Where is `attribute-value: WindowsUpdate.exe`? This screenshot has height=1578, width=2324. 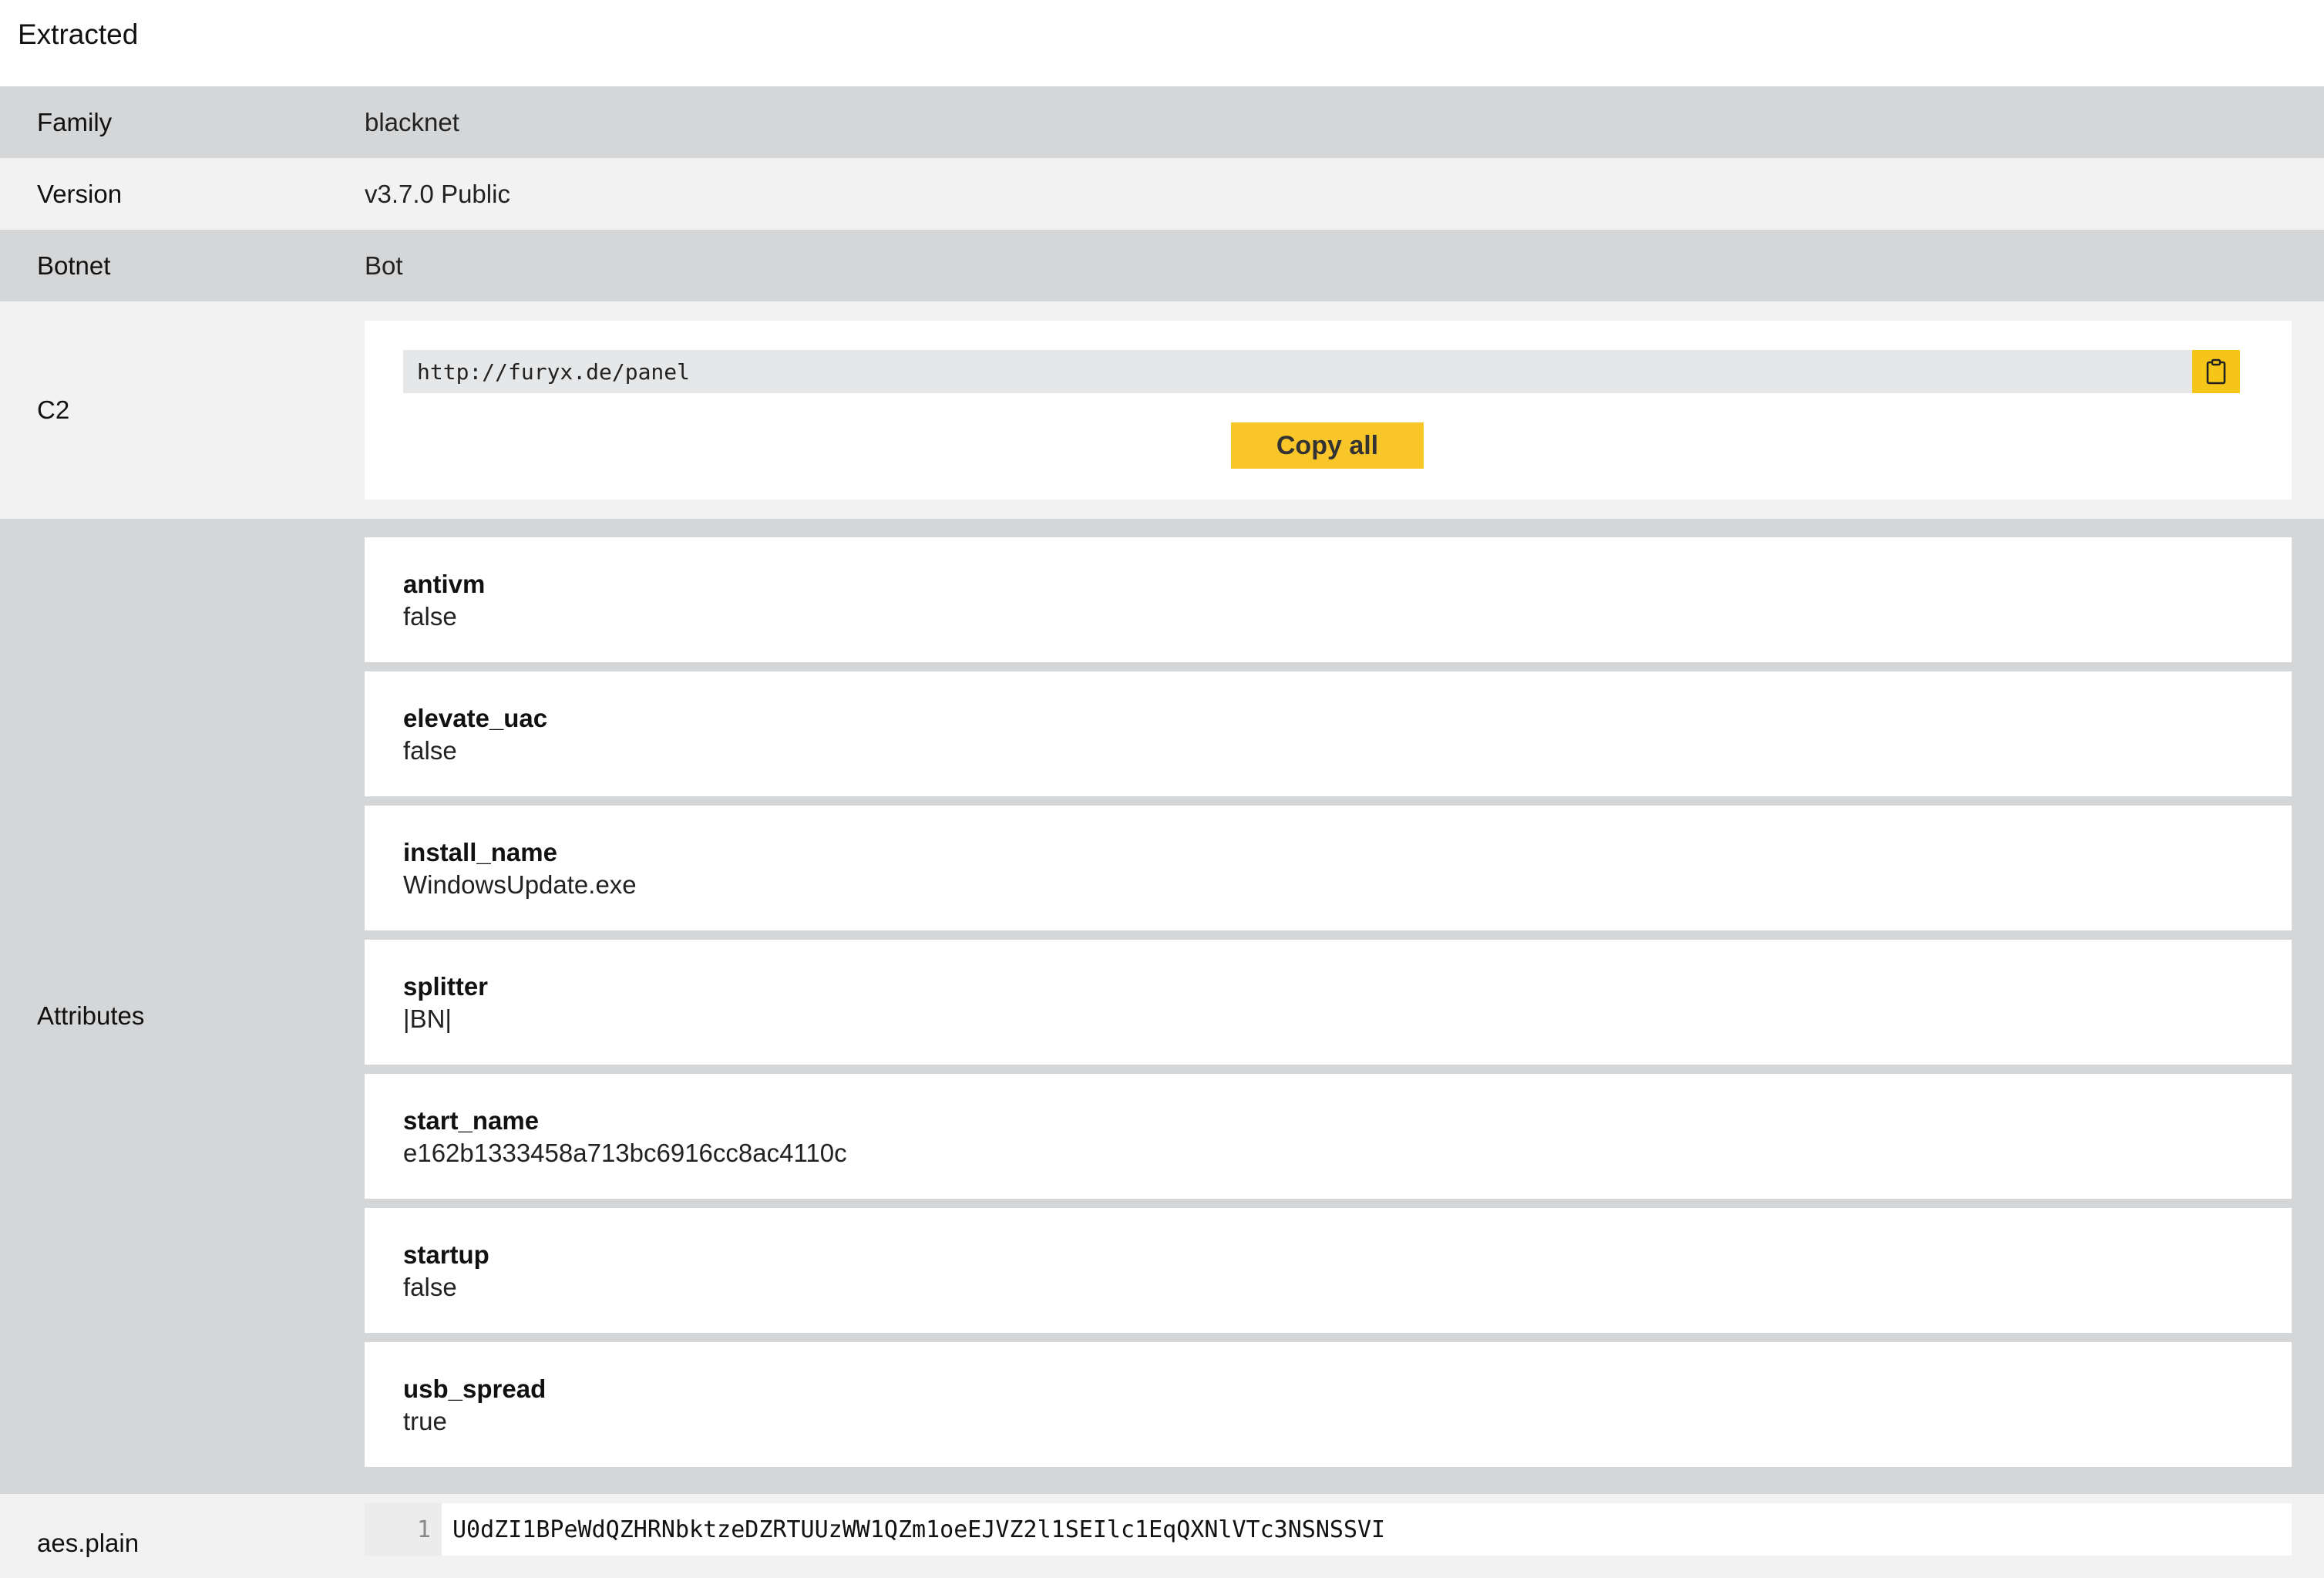
attribute-value: WindowsUpdate.exe is located at coordinates (520, 884).